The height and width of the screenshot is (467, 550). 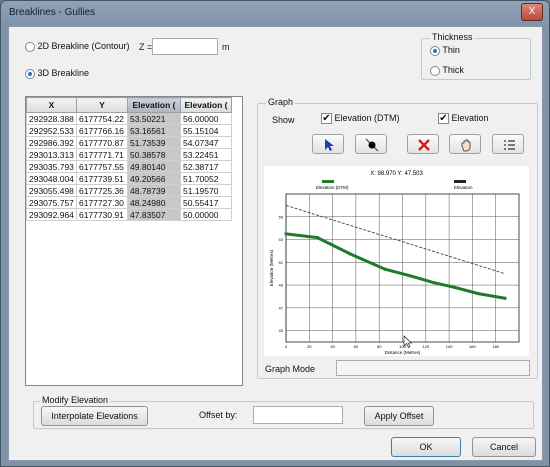 I want to click on column-header-elevation-dtm: Elevation (, so click(x=154, y=105).